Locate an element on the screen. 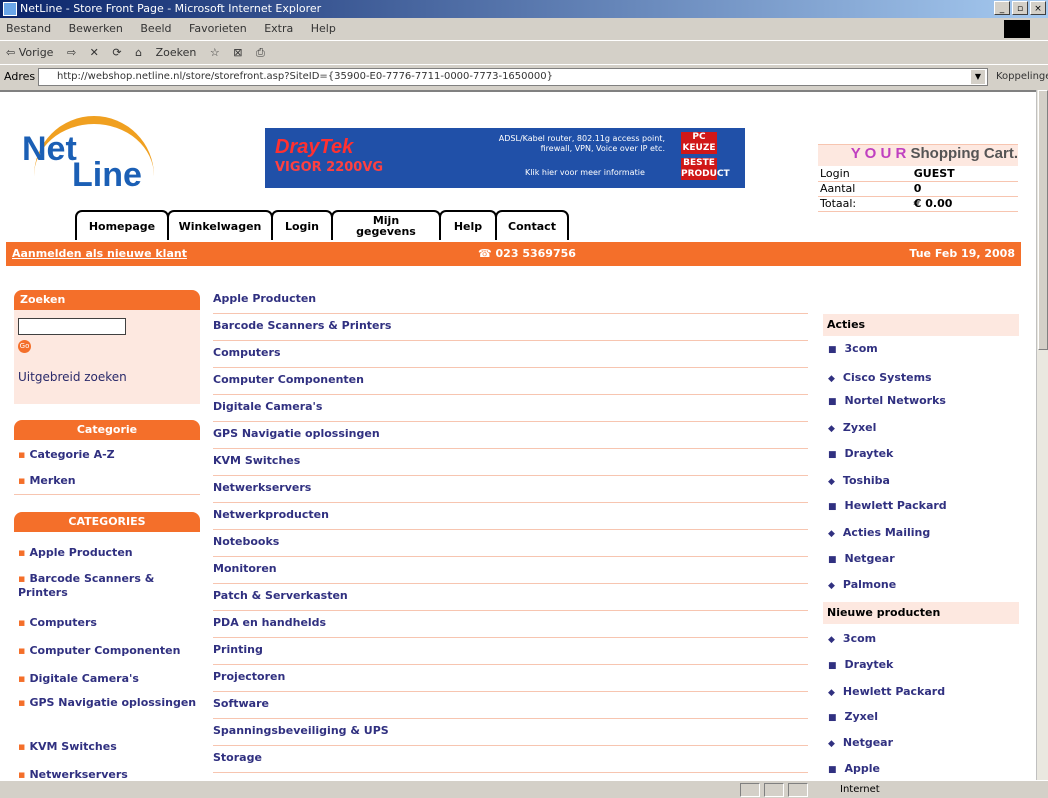 This screenshot has width=1048, height=798. scrollbar-thumb is located at coordinates (1043, 220).